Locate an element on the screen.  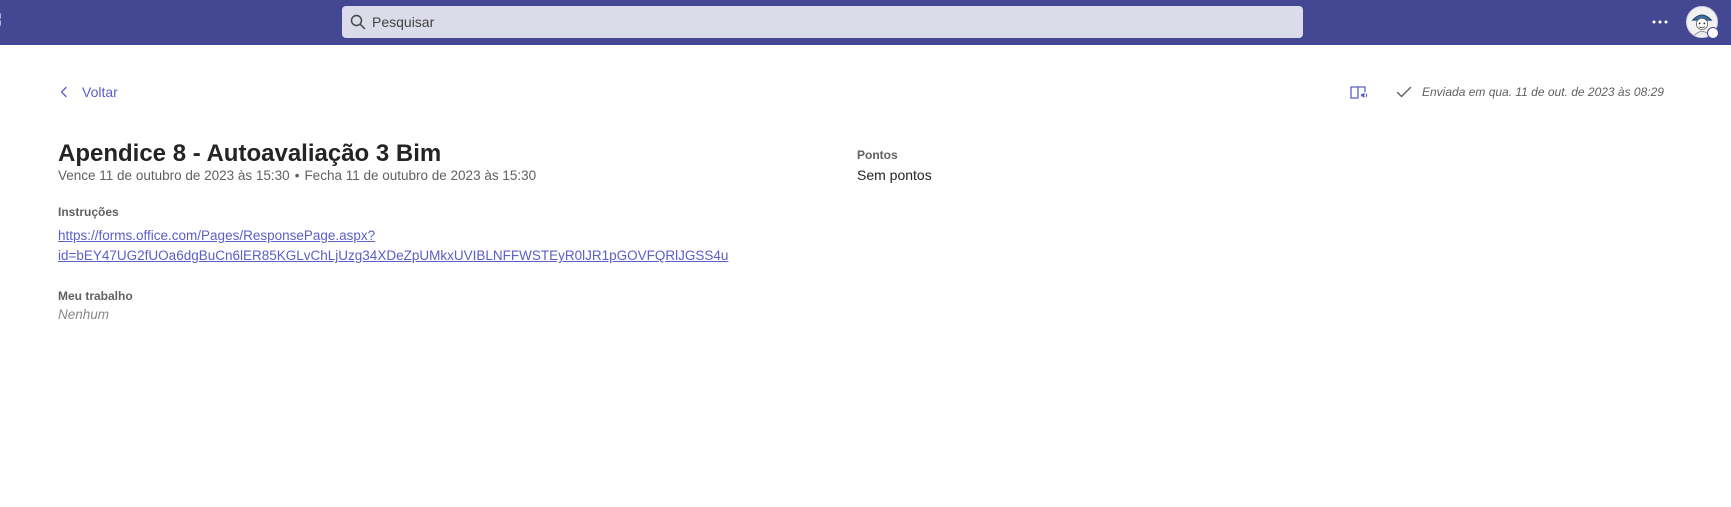
points-label: Pontos is located at coordinates (877, 155).